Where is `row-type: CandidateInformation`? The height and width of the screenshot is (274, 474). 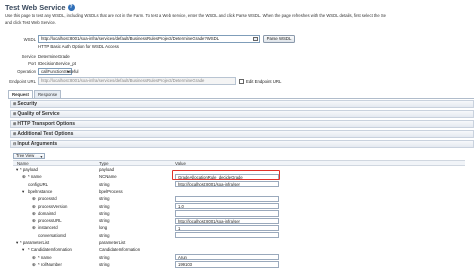 row-type: CandidateInformation is located at coordinates (120, 250).